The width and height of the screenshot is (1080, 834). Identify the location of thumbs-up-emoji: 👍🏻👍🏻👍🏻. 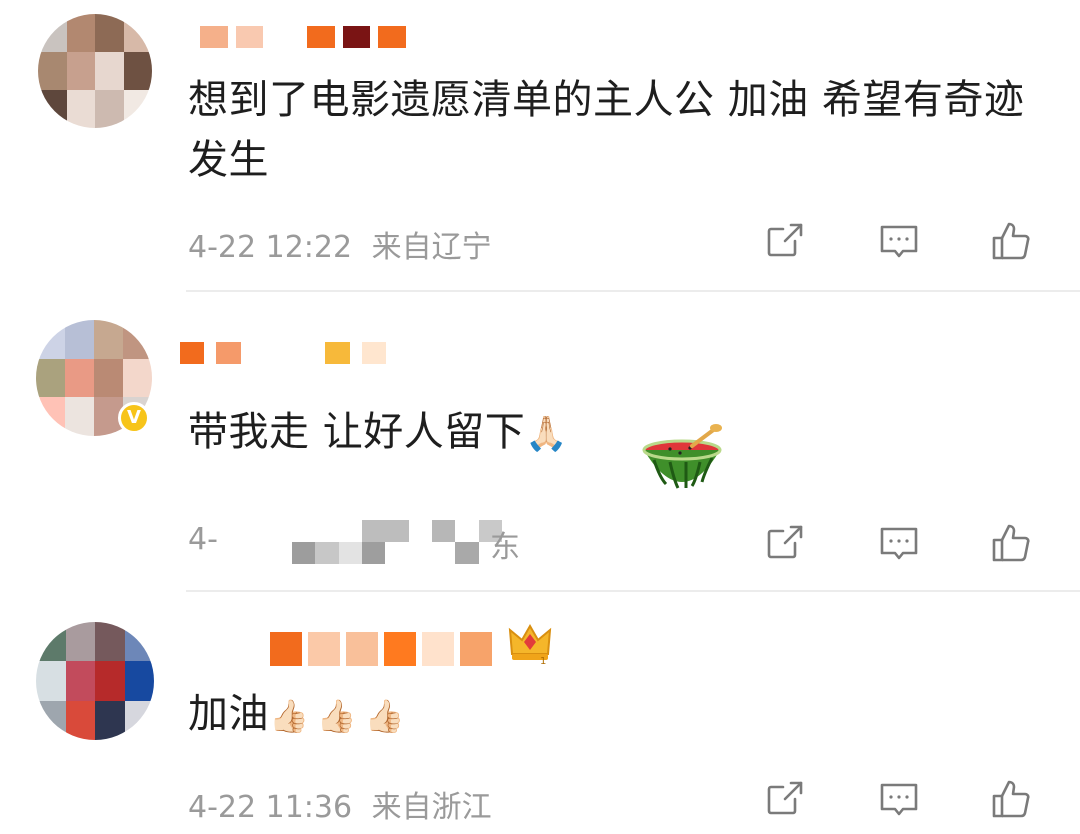
(341, 716).